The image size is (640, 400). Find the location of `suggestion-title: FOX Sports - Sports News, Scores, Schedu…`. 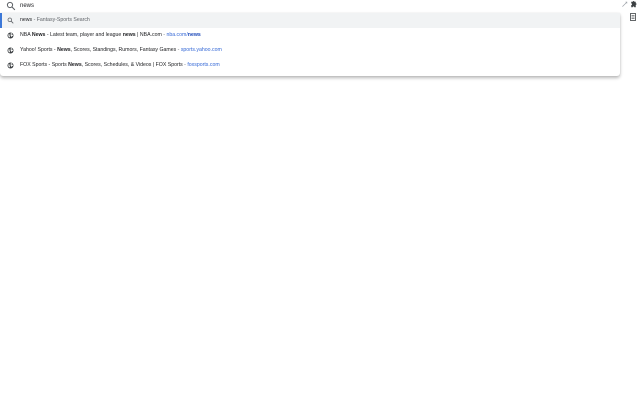

suggestion-title: FOX Sports - Sports News, Scores, Schedu… is located at coordinates (101, 65).